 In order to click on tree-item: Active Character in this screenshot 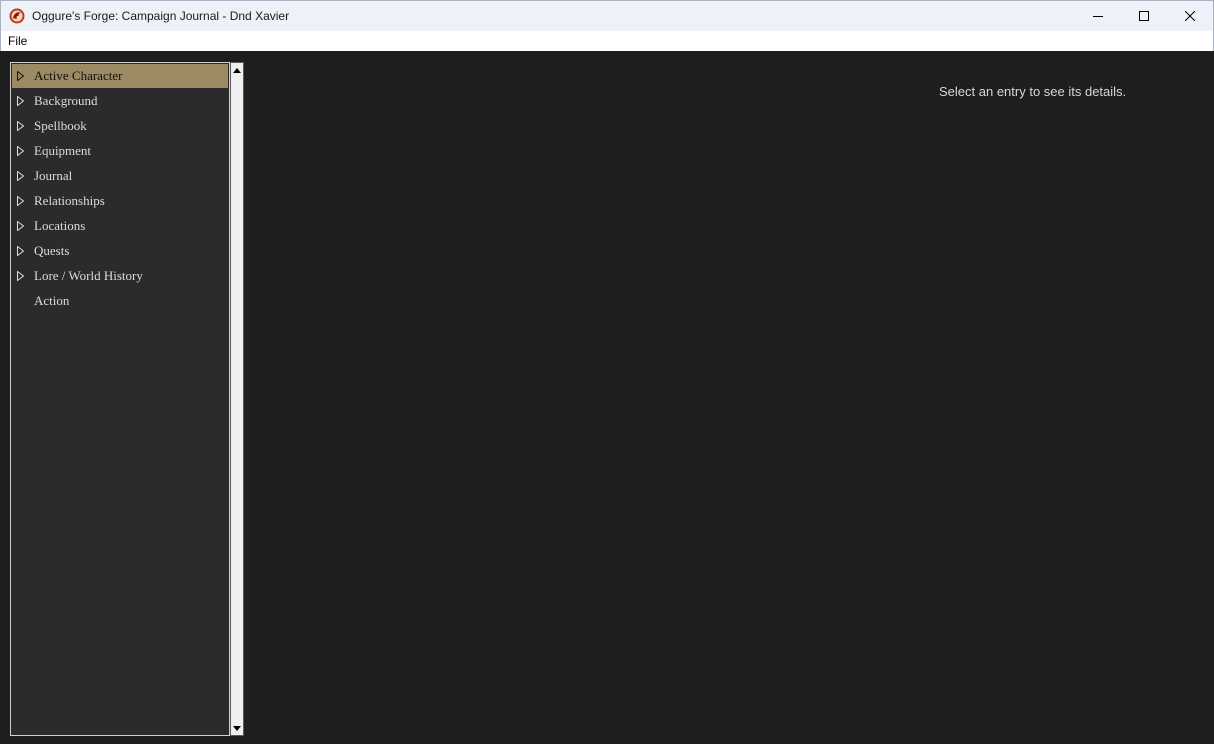, I will do `click(120, 76)`.